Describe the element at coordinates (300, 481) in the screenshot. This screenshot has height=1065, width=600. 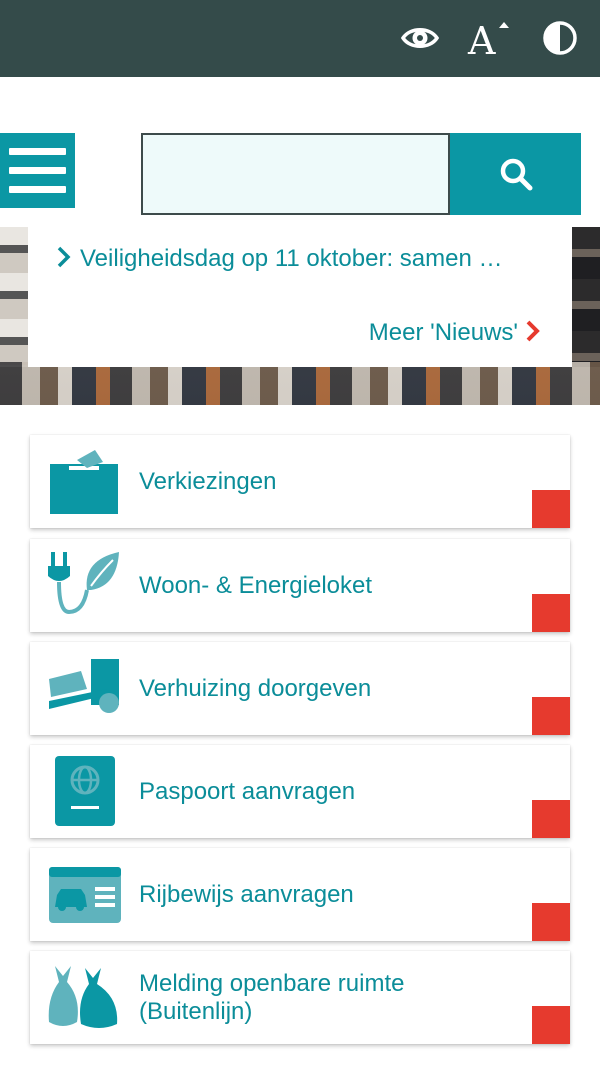
I see `tile-verkiezingen: Verkiezingen` at that location.